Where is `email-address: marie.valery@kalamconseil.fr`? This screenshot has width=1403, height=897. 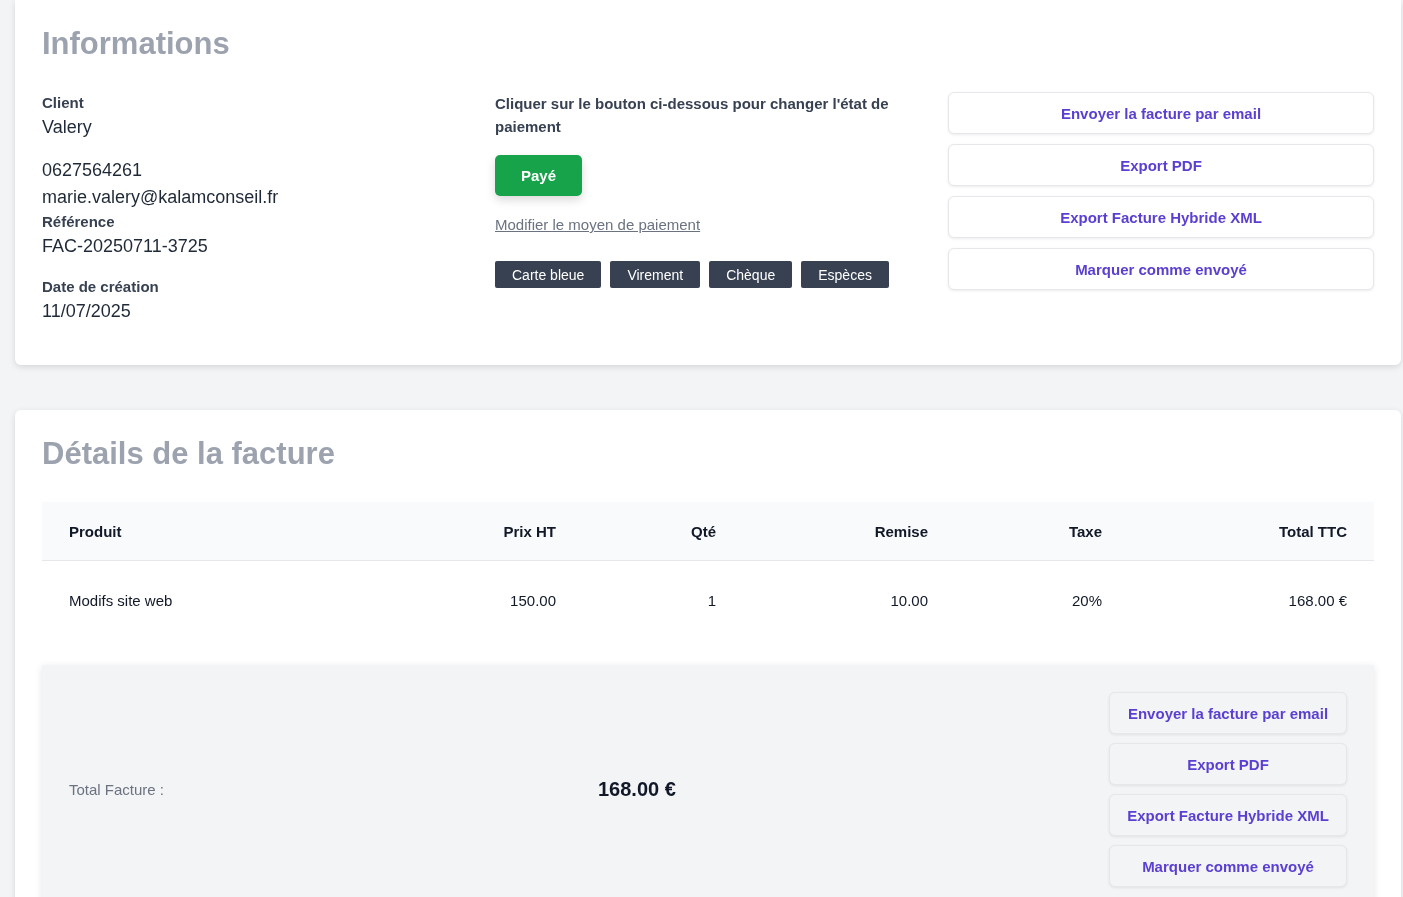 email-address: marie.valery@kalamconseil.fr is located at coordinates (161, 197).